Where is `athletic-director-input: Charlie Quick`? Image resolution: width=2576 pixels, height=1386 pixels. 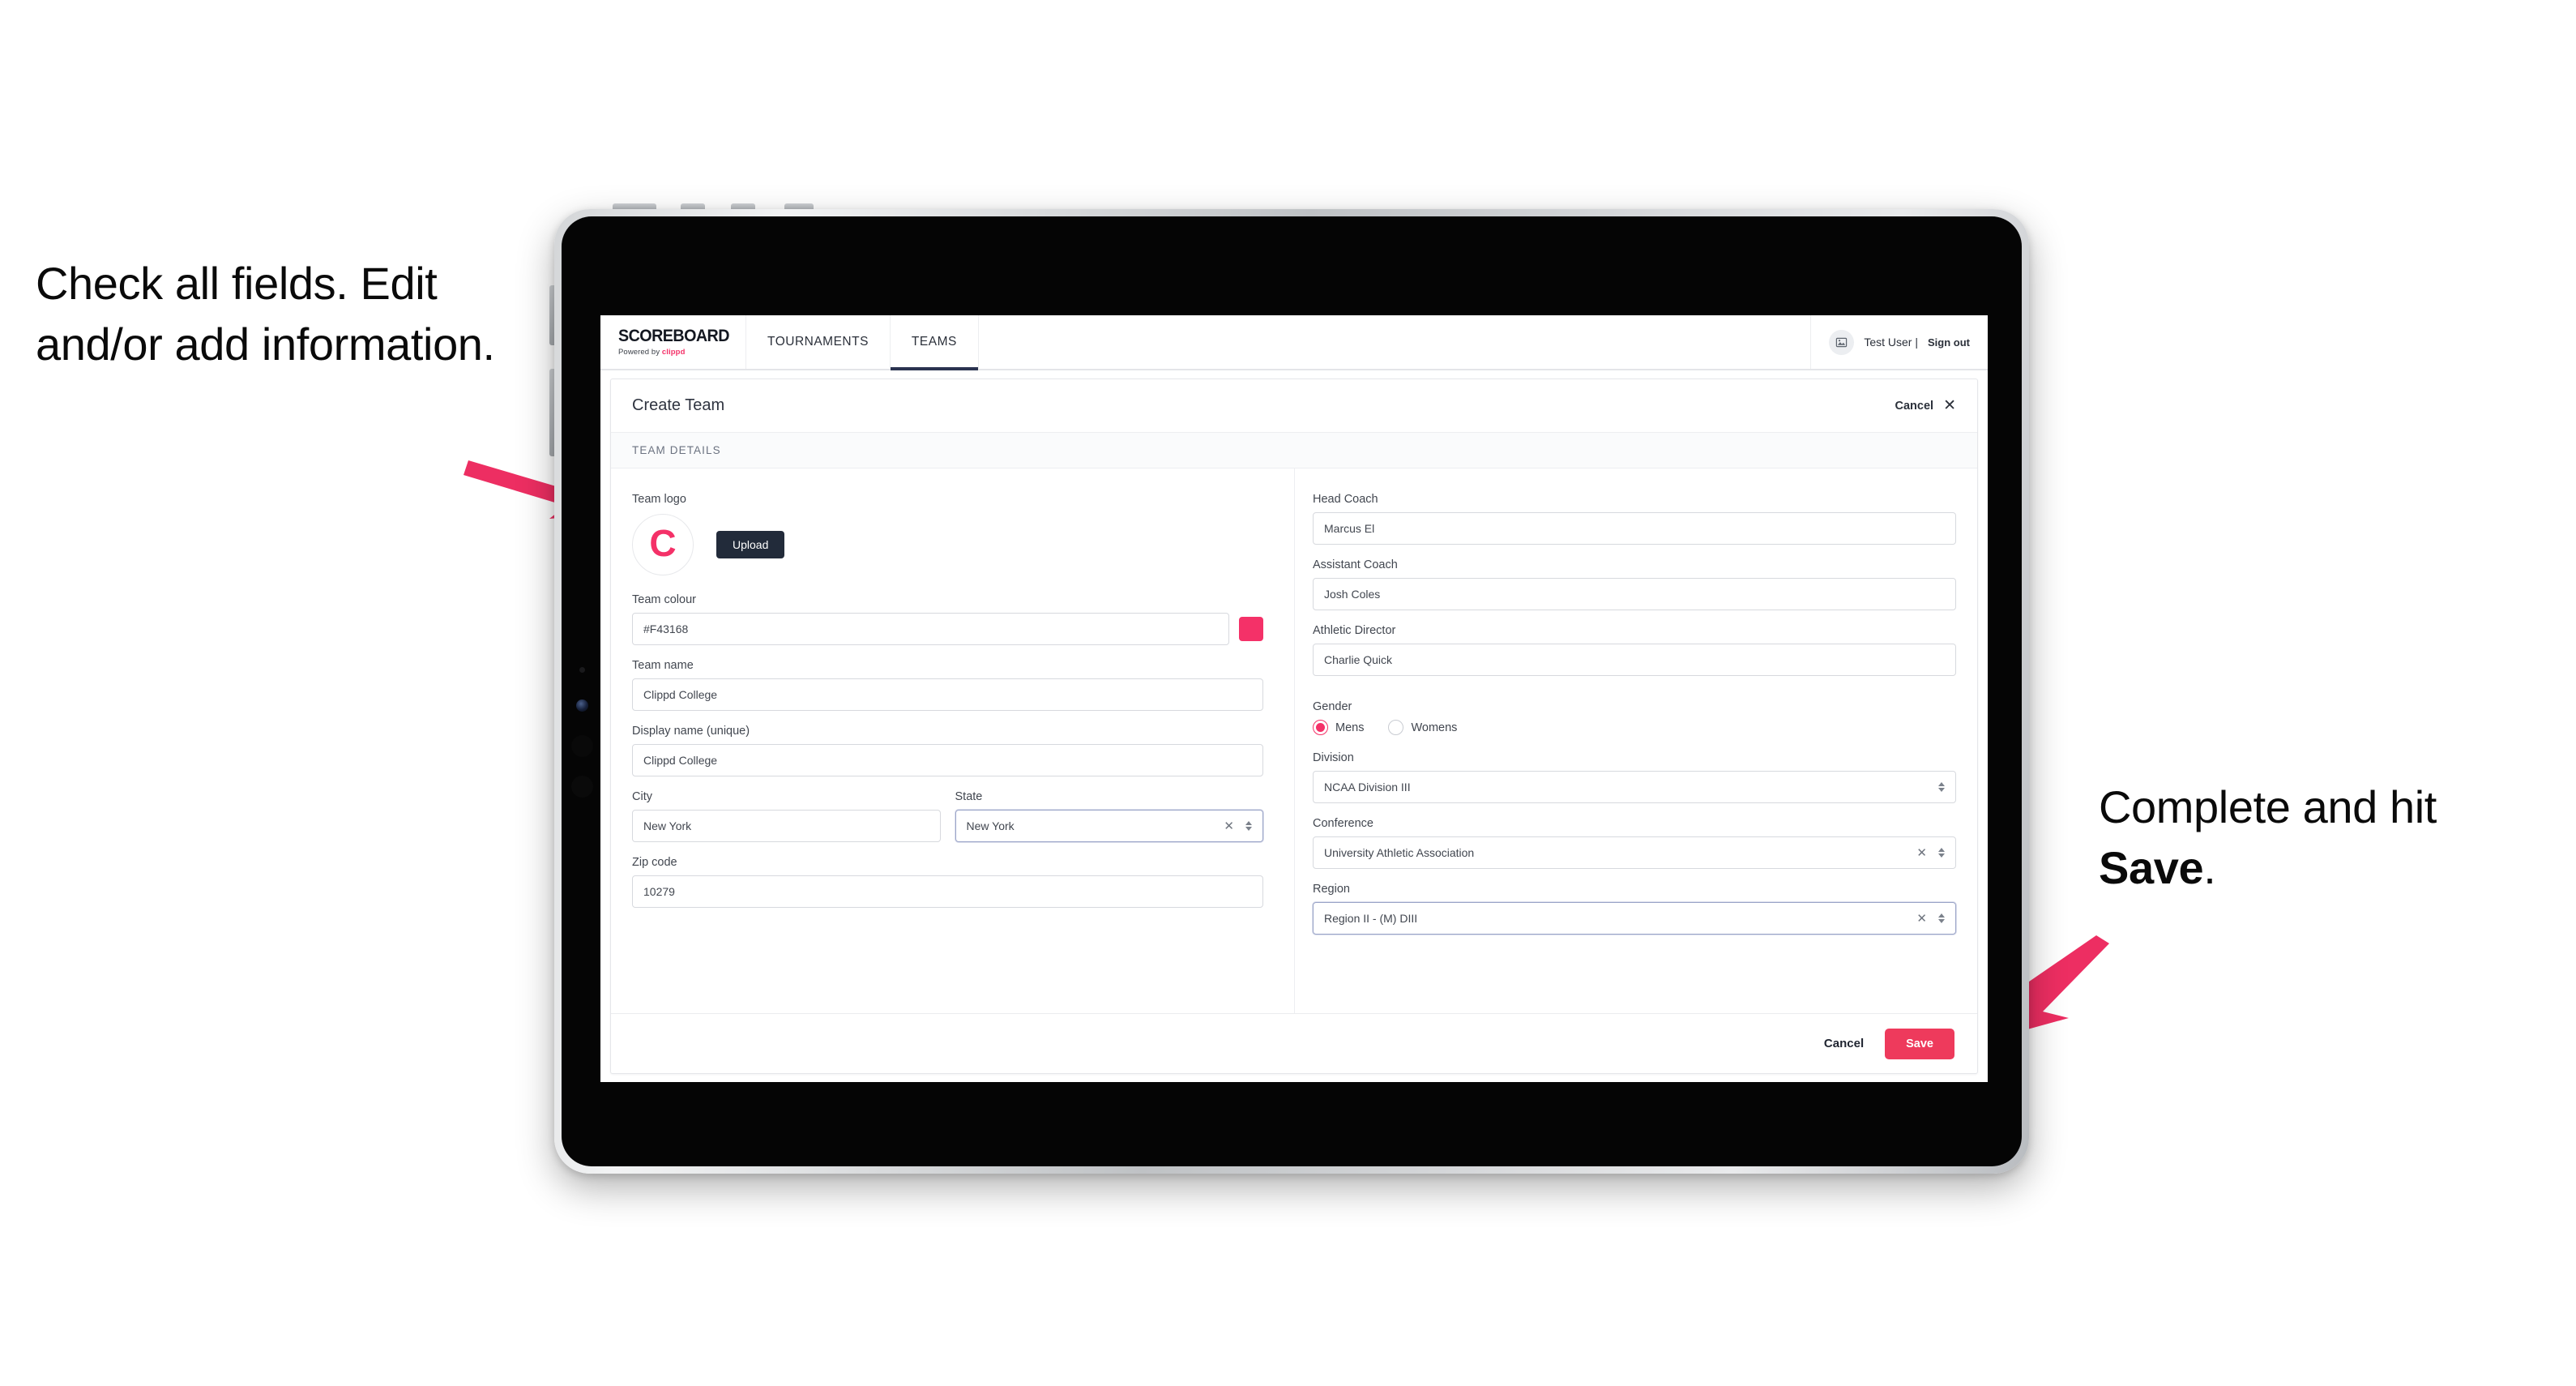
athletic-director-input: Charlie Quick is located at coordinates (1634, 660).